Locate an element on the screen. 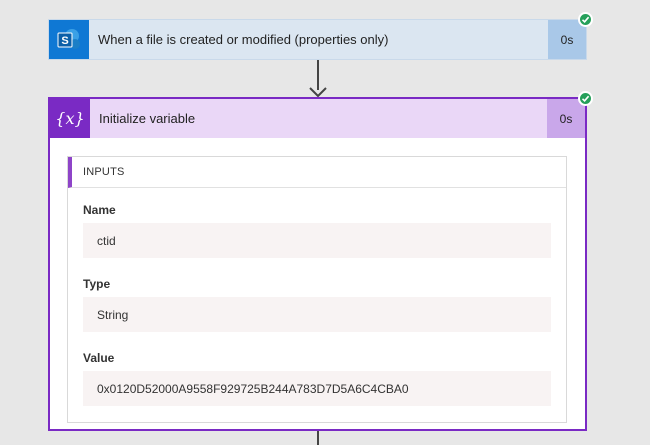 This screenshot has height=445, width=650. variable-icon: {x} is located at coordinates (70, 118).